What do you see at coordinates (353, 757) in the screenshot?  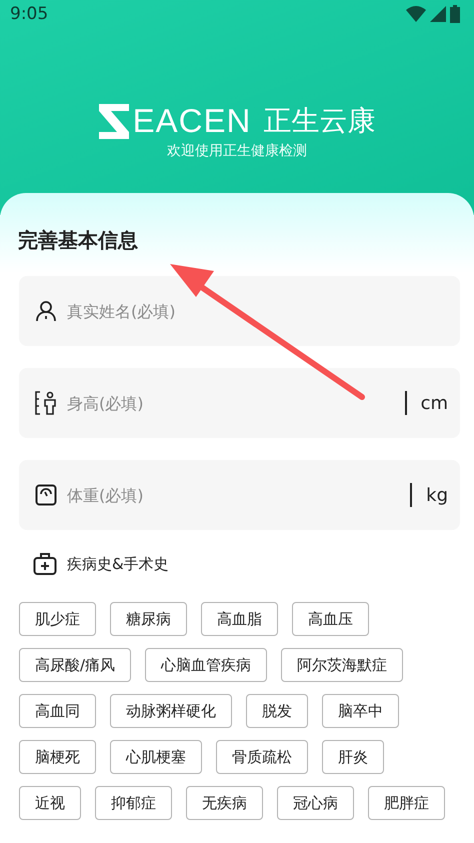 I see `condition-tag: 肝炎` at bounding box center [353, 757].